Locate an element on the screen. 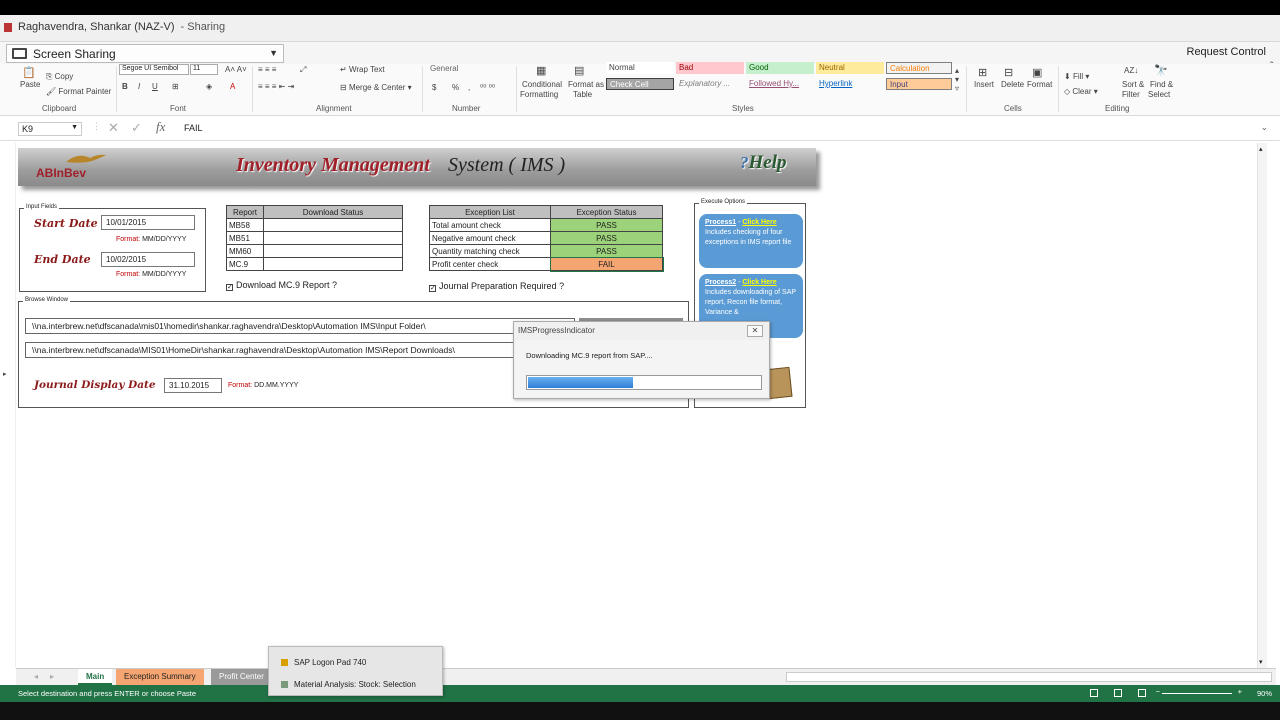  format-button: Format is located at coordinates (1039, 84).